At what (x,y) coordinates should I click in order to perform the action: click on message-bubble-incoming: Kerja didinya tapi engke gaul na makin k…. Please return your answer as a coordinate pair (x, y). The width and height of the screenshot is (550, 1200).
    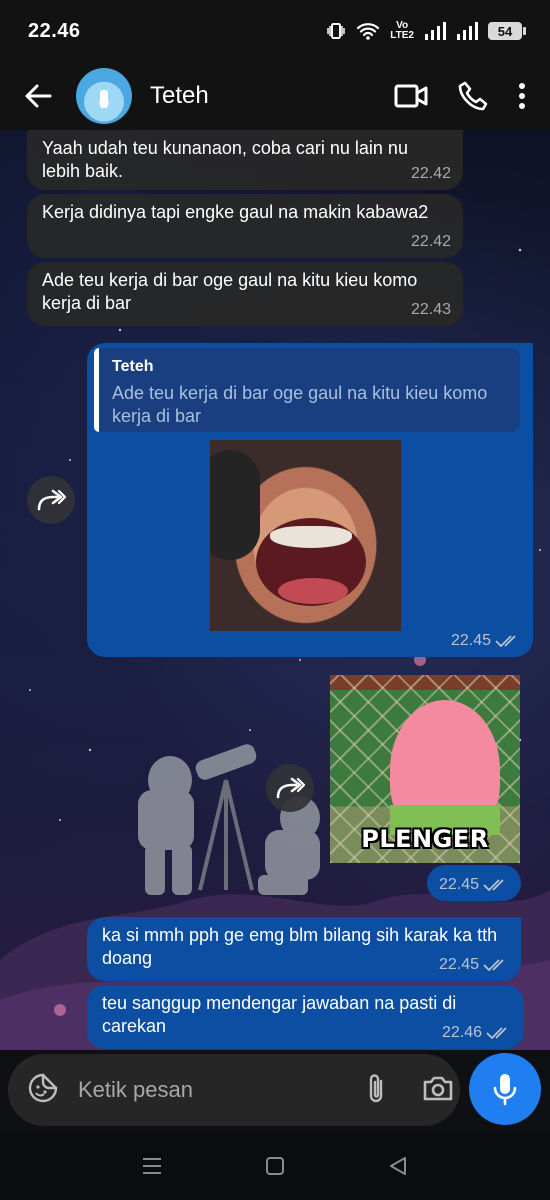
    Looking at the image, I should click on (245, 226).